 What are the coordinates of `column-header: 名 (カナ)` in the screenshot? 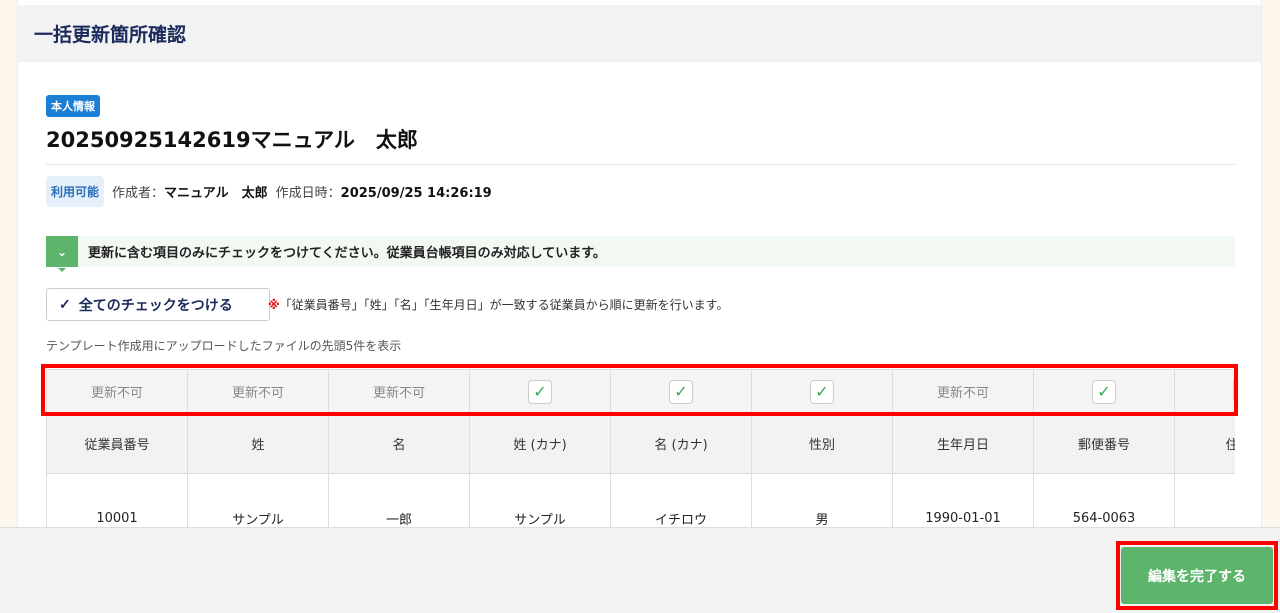 It's located at (681, 443).